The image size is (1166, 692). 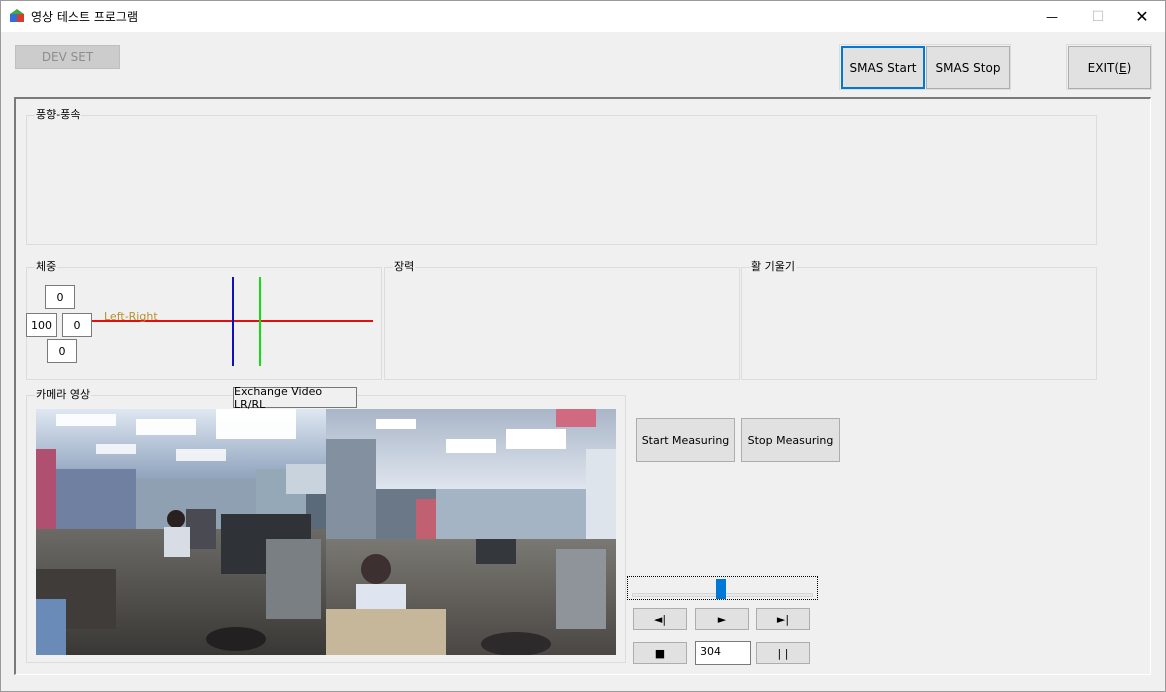 What do you see at coordinates (723, 653) in the screenshot?
I see `frame-number-field: 304` at bounding box center [723, 653].